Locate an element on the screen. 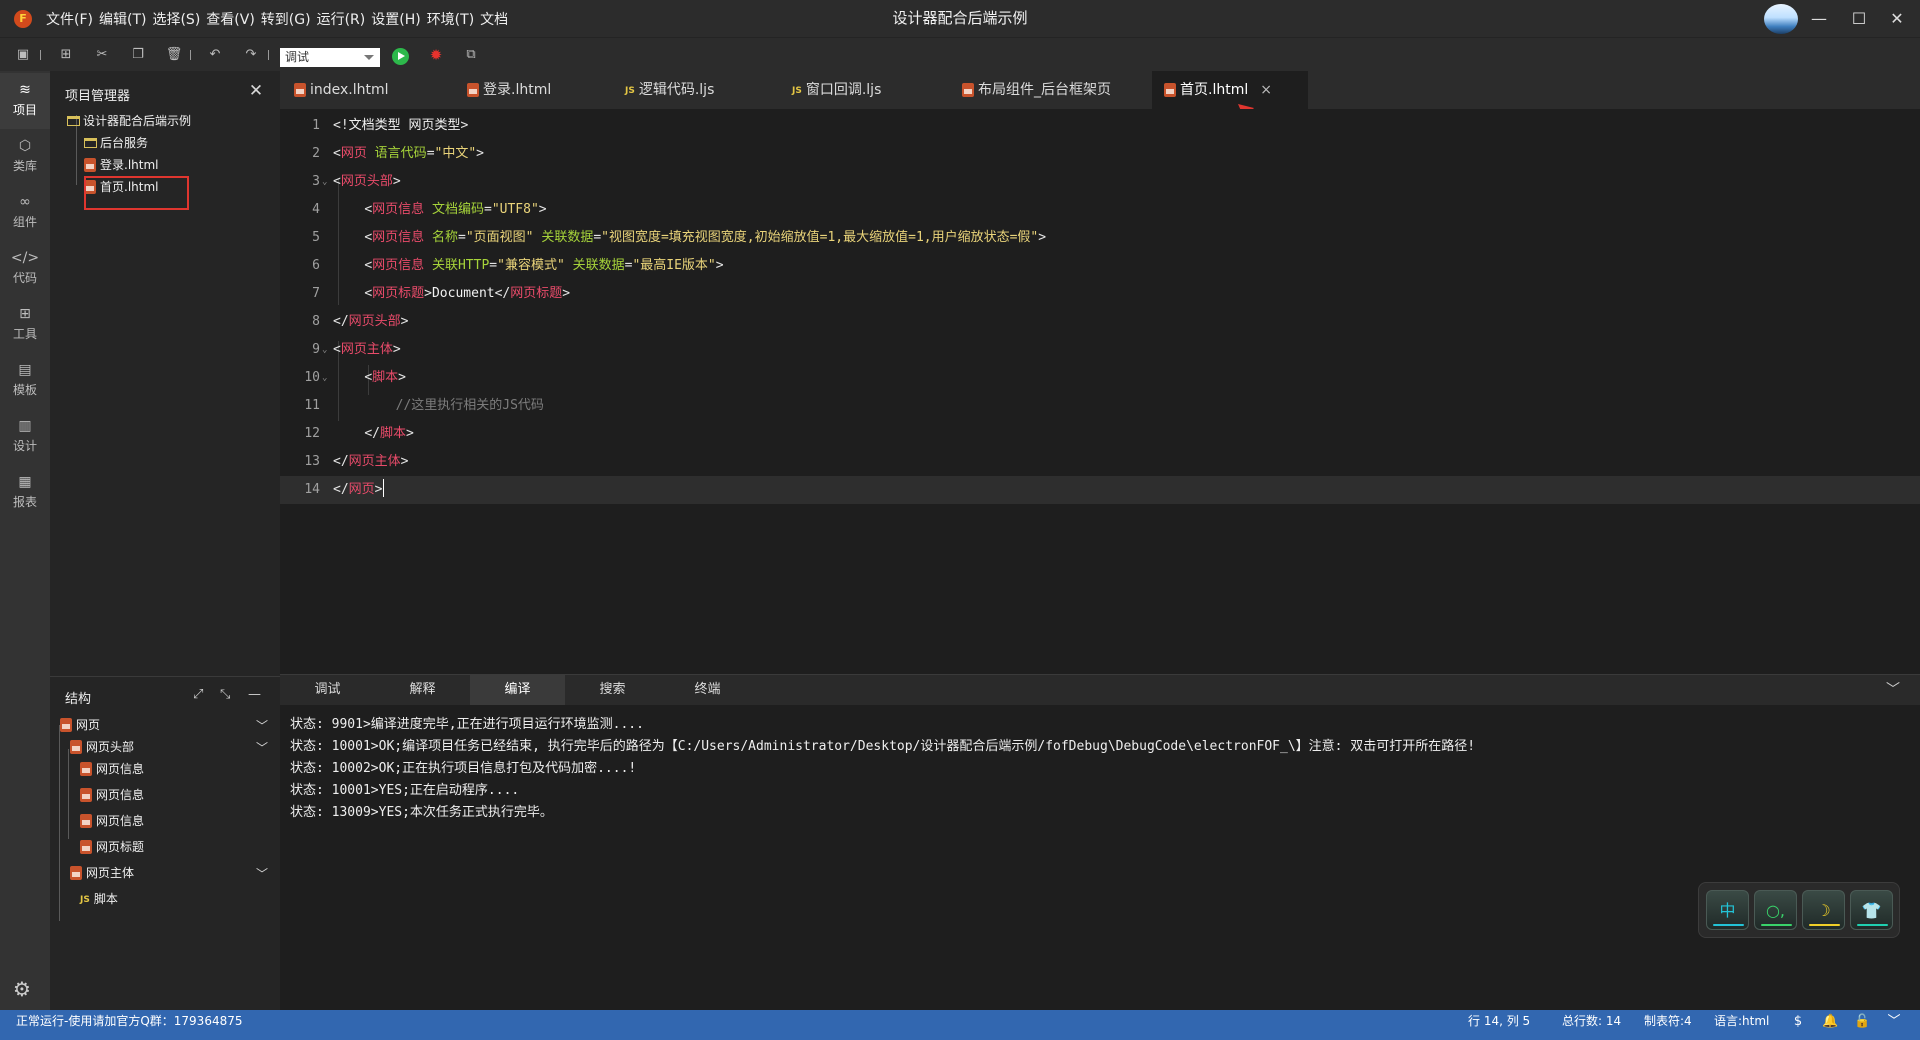 This screenshot has width=1920, height=1040. code-line: 8 </网页头部> is located at coordinates (1100, 322).